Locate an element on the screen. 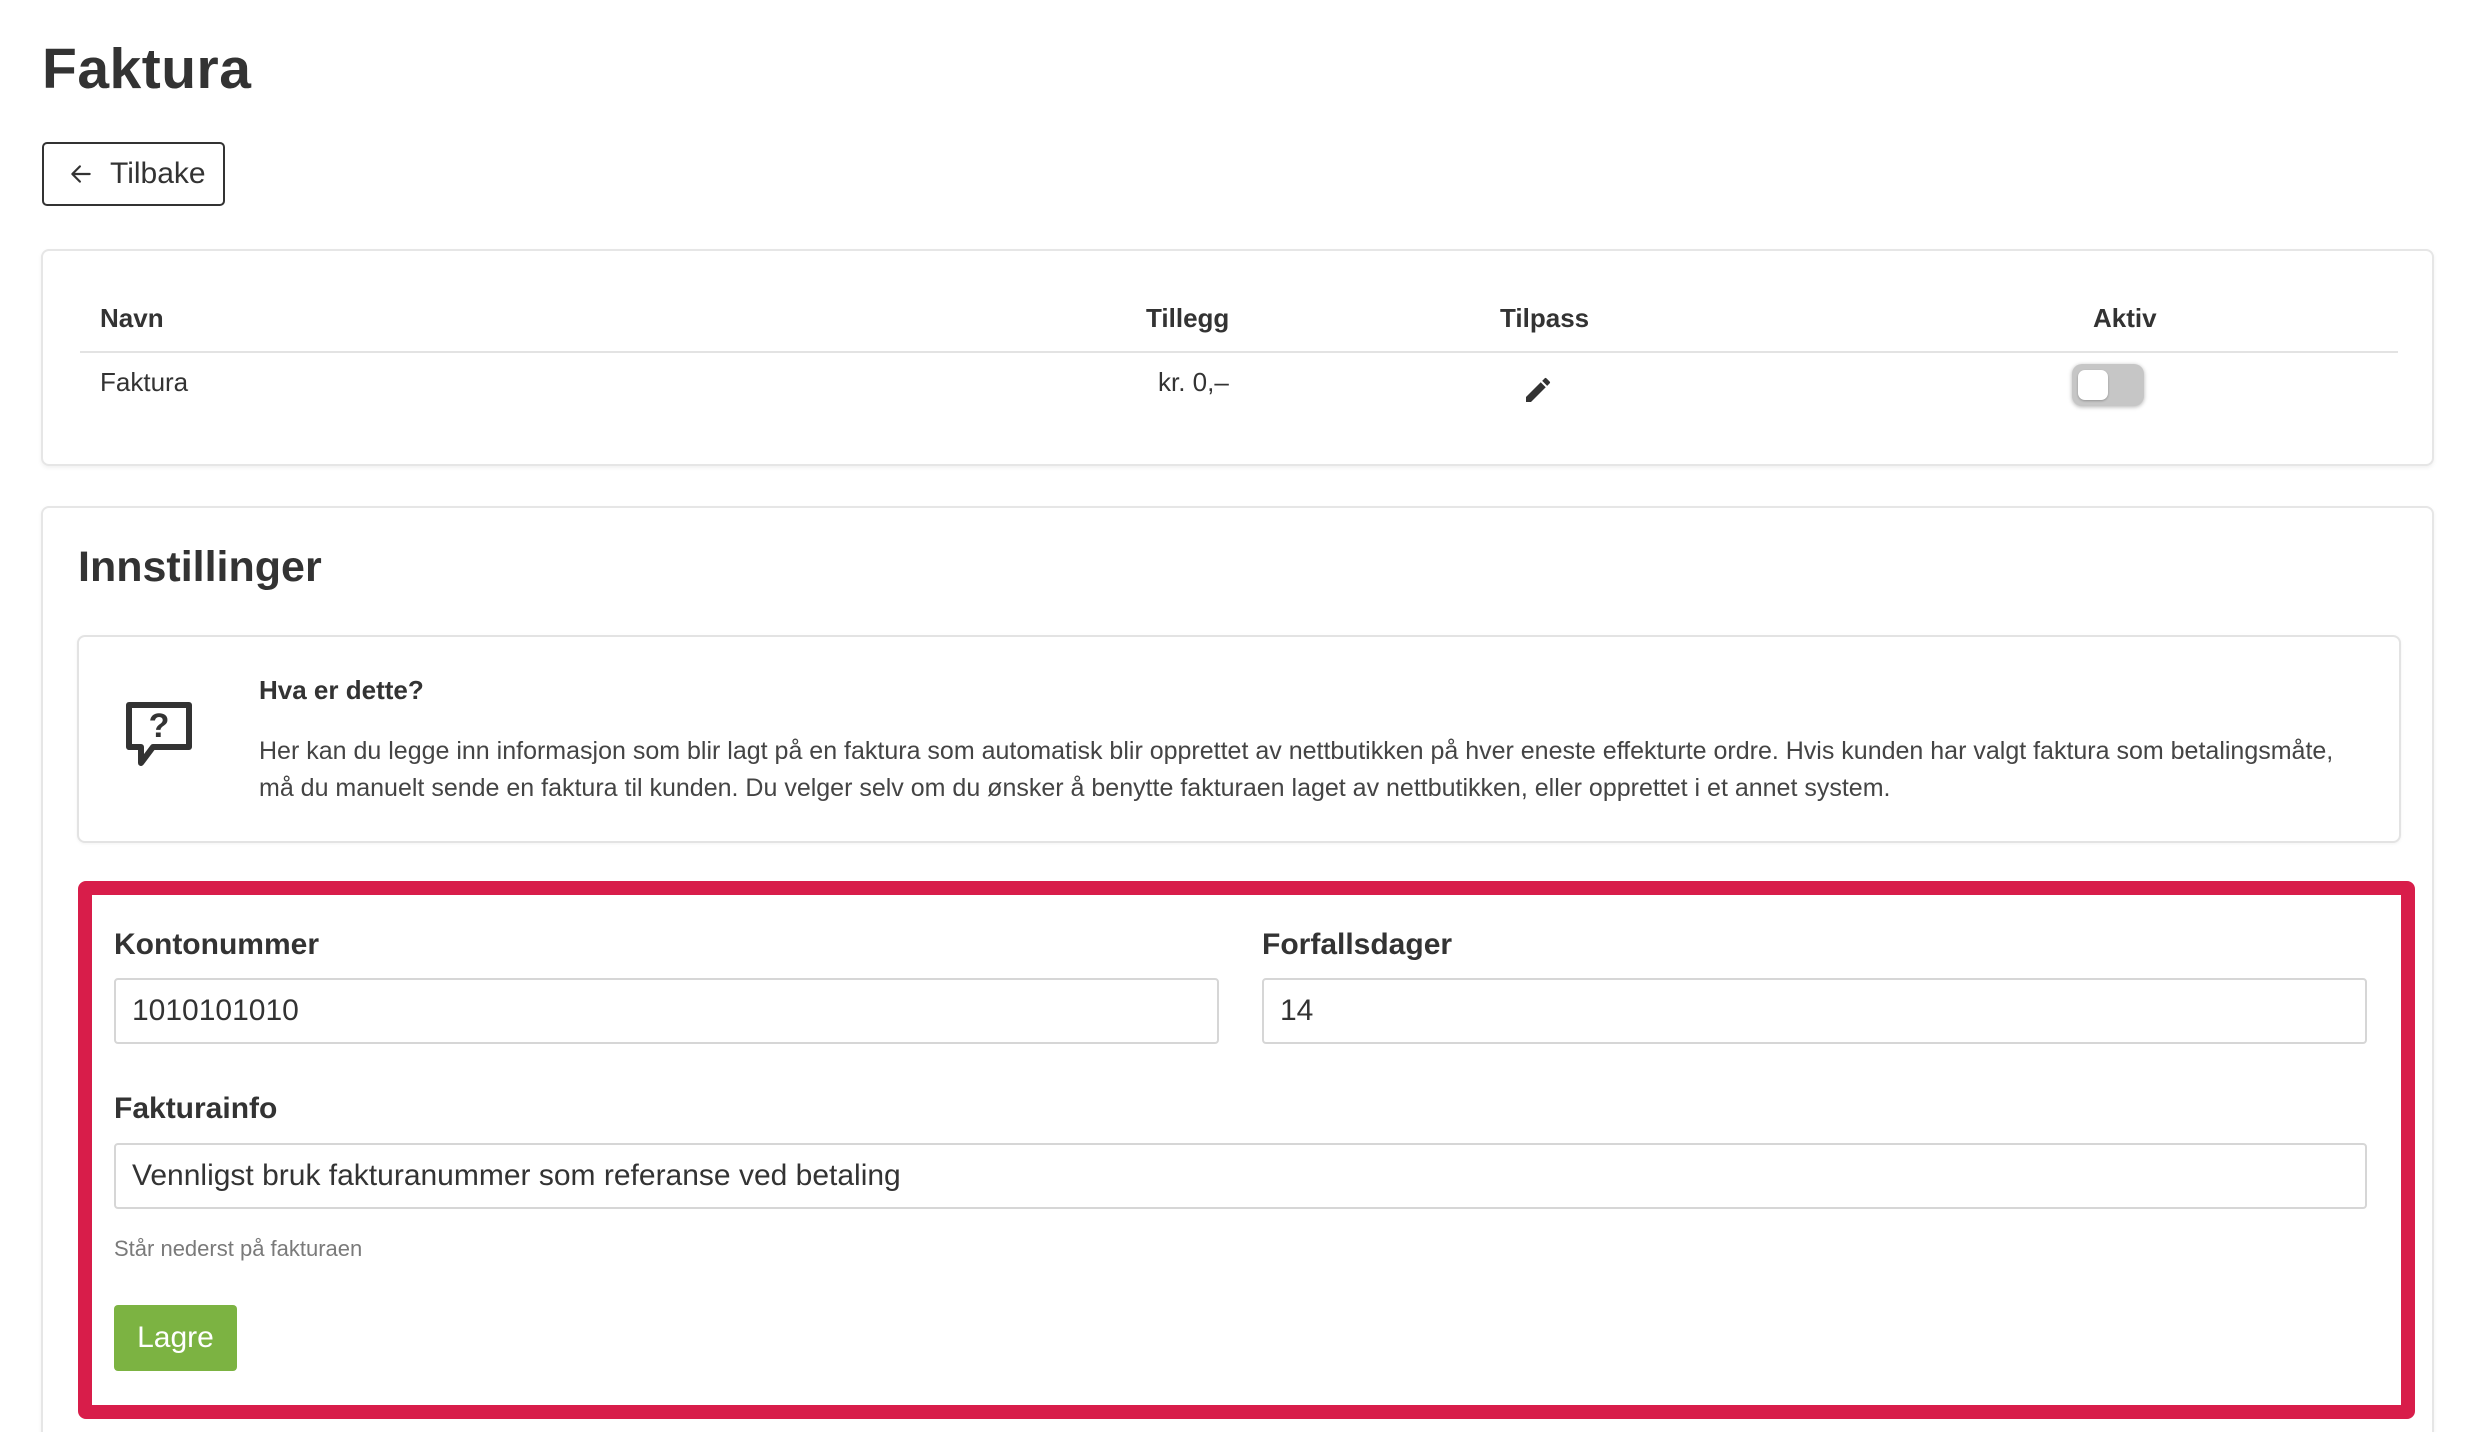 The width and height of the screenshot is (2488, 1432). column-header-customize: Tilpass is located at coordinates (1545, 318).